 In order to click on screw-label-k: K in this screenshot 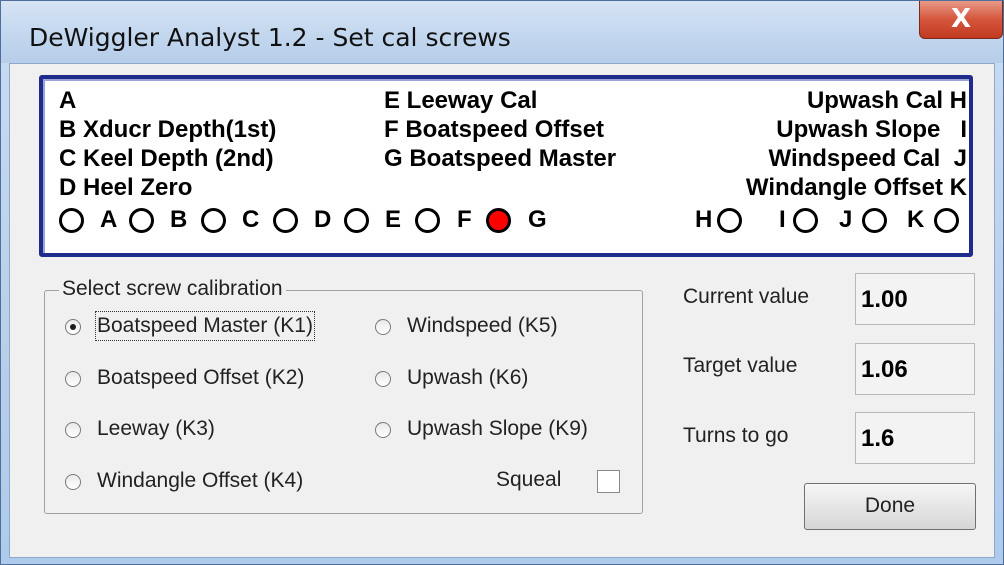, I will do `click(916, 219)`.